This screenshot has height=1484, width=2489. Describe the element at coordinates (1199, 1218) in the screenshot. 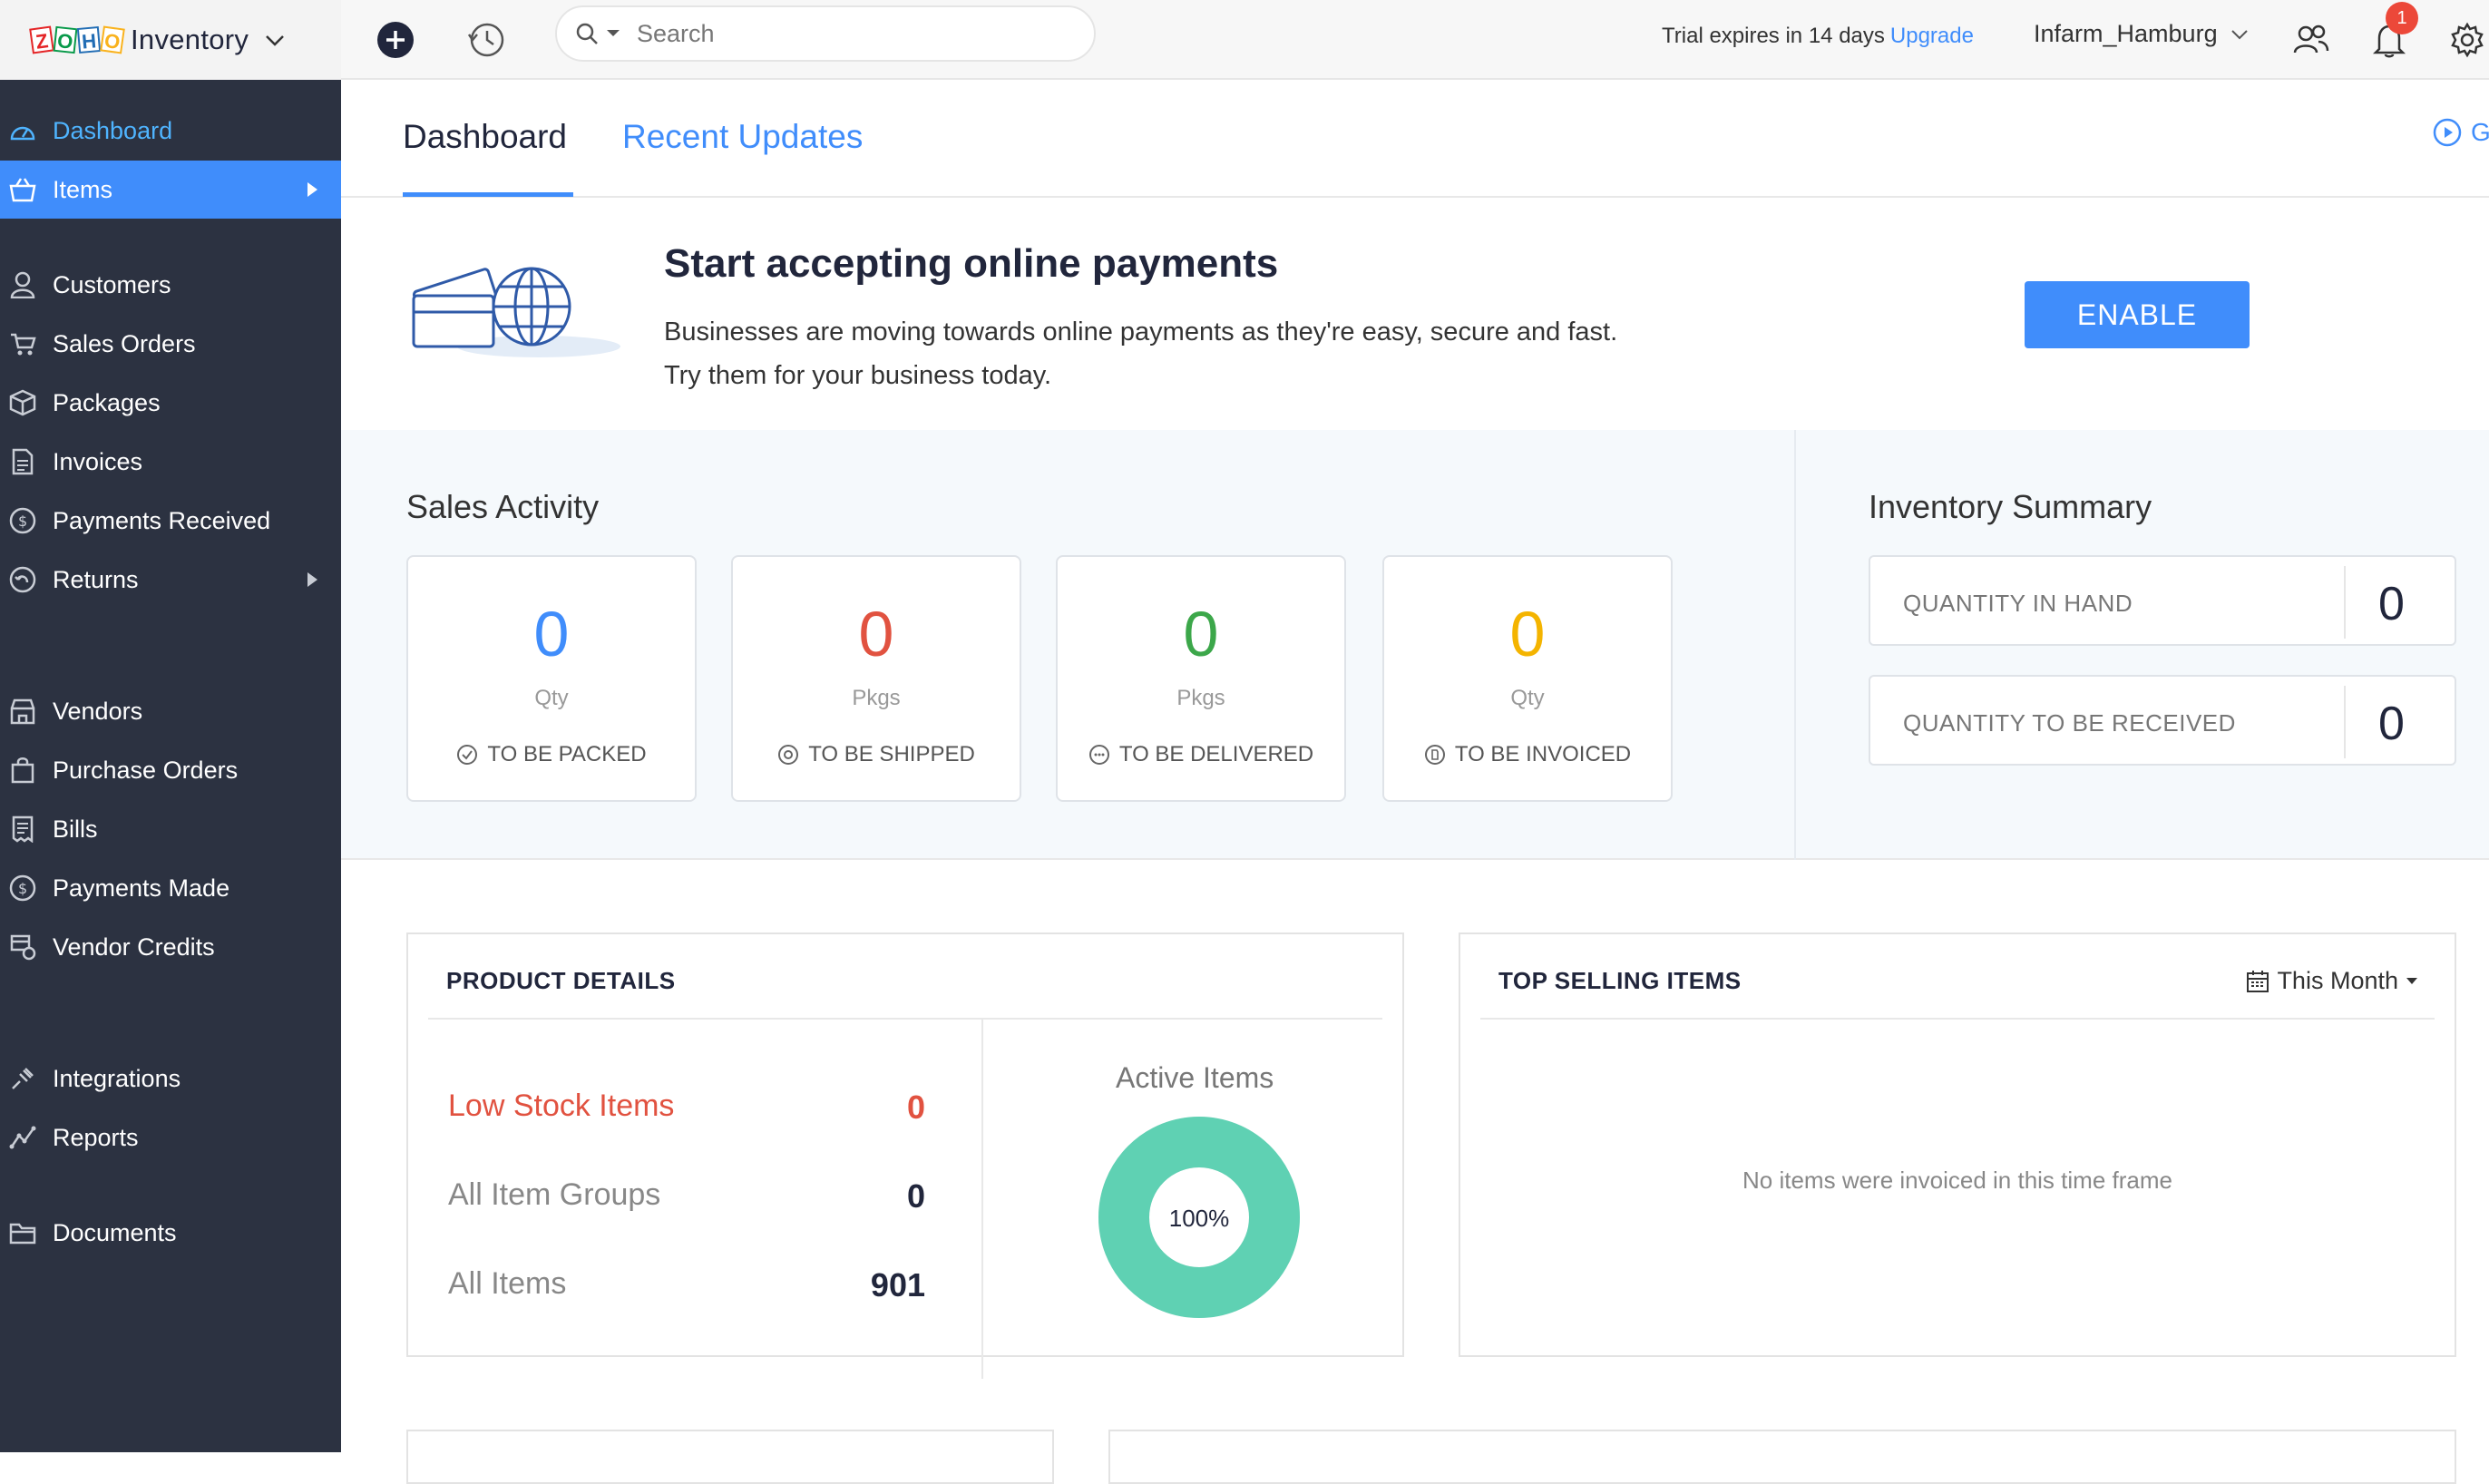

I see `active-items-percent: 100%` at that location.